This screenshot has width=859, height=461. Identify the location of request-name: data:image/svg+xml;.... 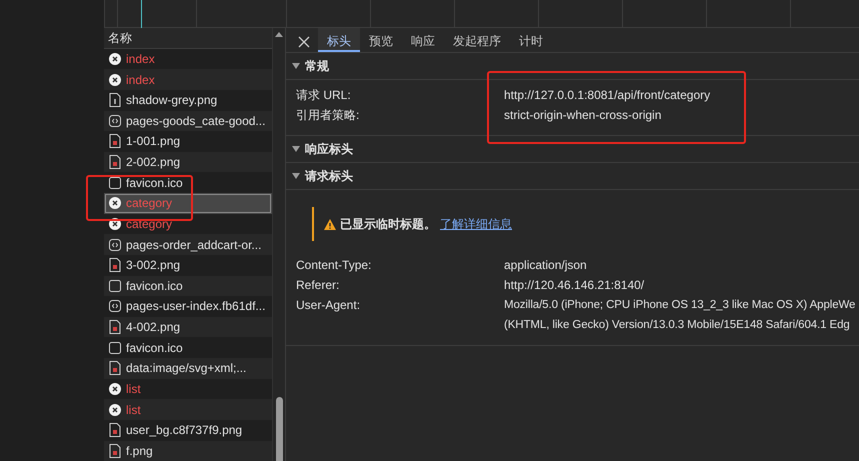
(186, 369).